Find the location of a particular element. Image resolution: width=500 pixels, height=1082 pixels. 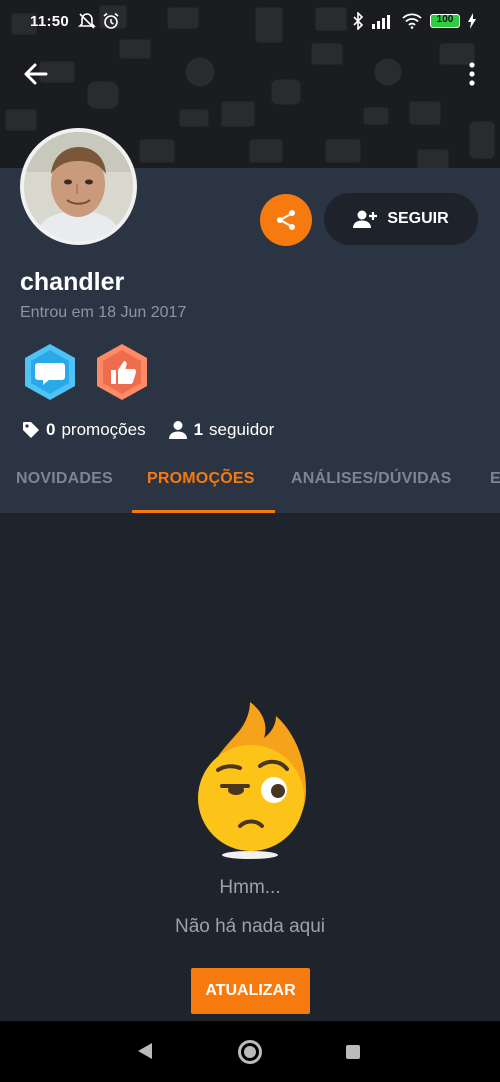

avatar-photo is located at coordinates (78, 186).